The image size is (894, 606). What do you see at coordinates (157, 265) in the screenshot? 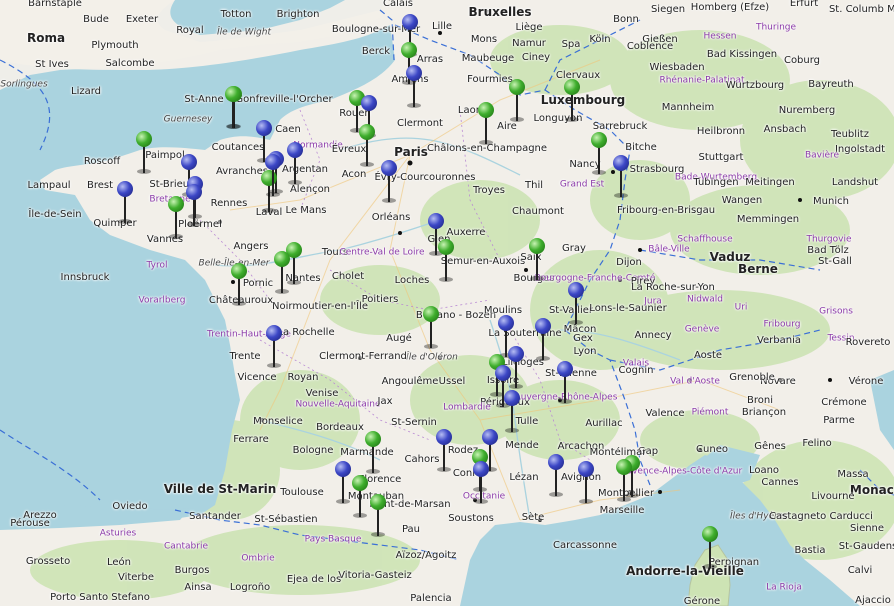
I see `label-tyrol: Tyrol` at bounding box center [157, 265].